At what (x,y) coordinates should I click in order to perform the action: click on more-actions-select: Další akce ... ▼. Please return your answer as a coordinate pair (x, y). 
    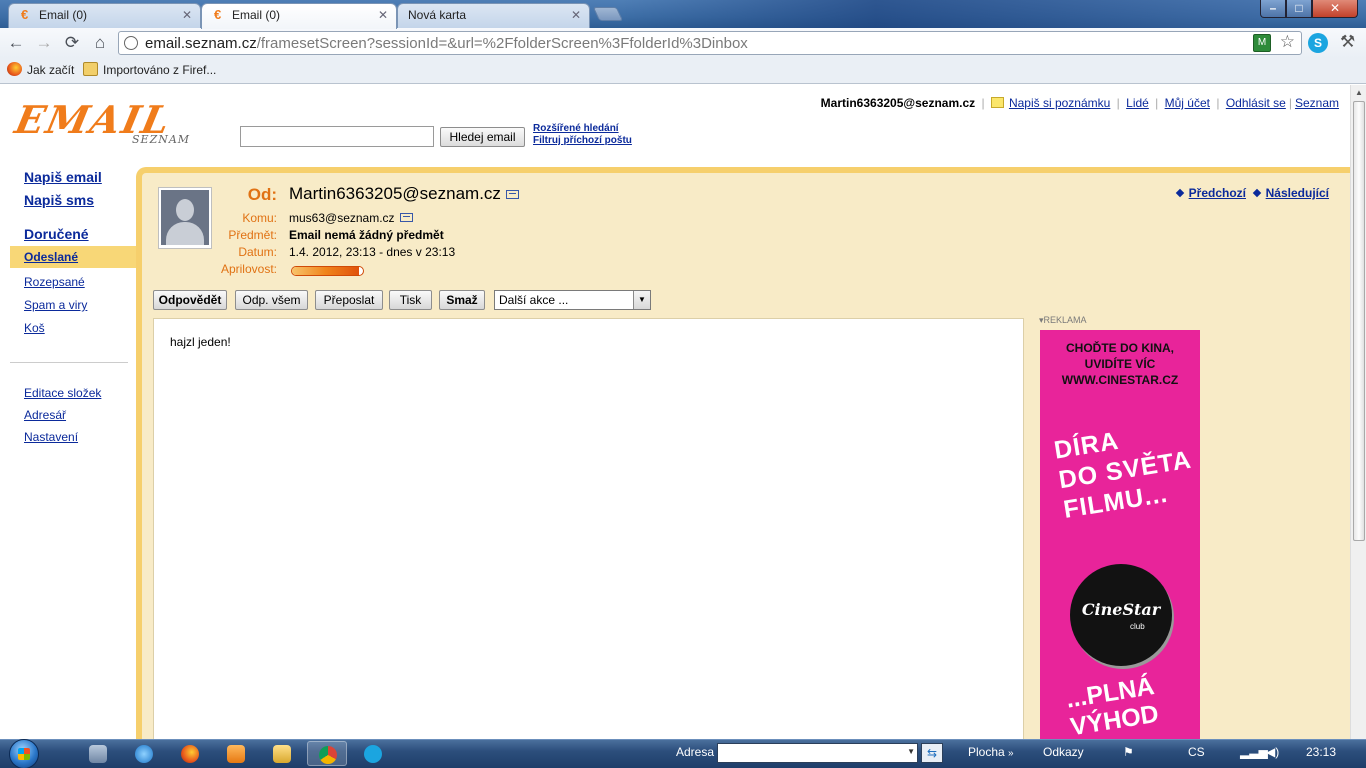
    Looking at the image, I should click on (572, 300).